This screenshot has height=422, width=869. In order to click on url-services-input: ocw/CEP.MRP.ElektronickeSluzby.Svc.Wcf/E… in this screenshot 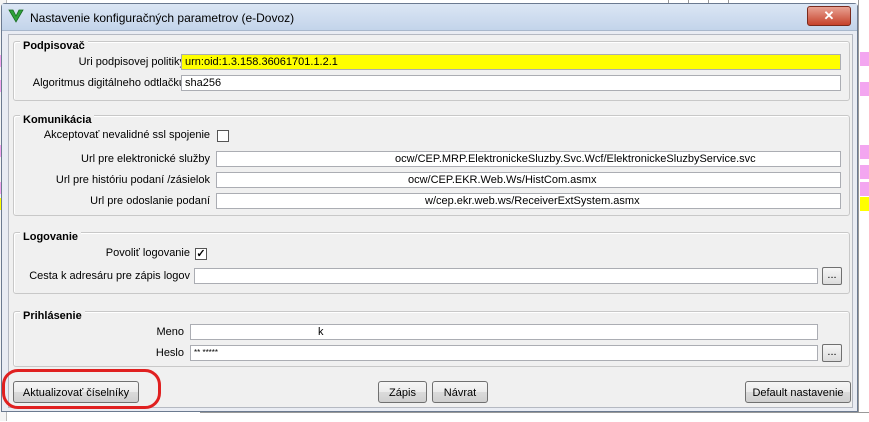, I will do `click(528, 159)`.